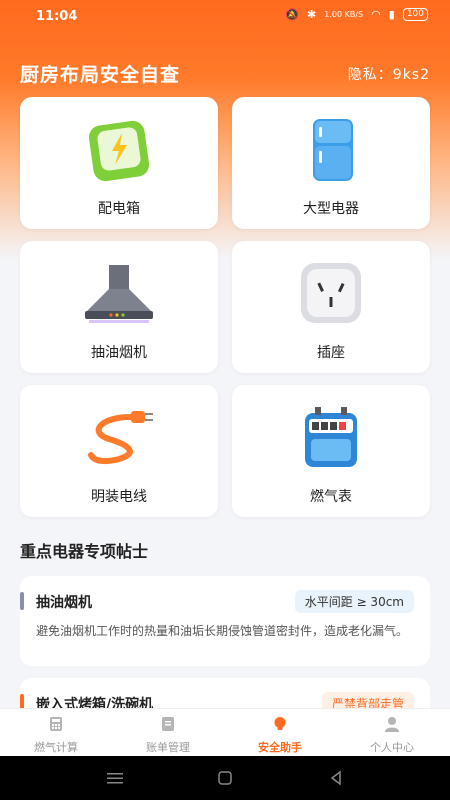 This screenshot has width=450, height=800. I want to click on status-bar: 11:04 🔕 ✱ 1.00 KB/S ◠ ▮ 100, so click(225, 16).